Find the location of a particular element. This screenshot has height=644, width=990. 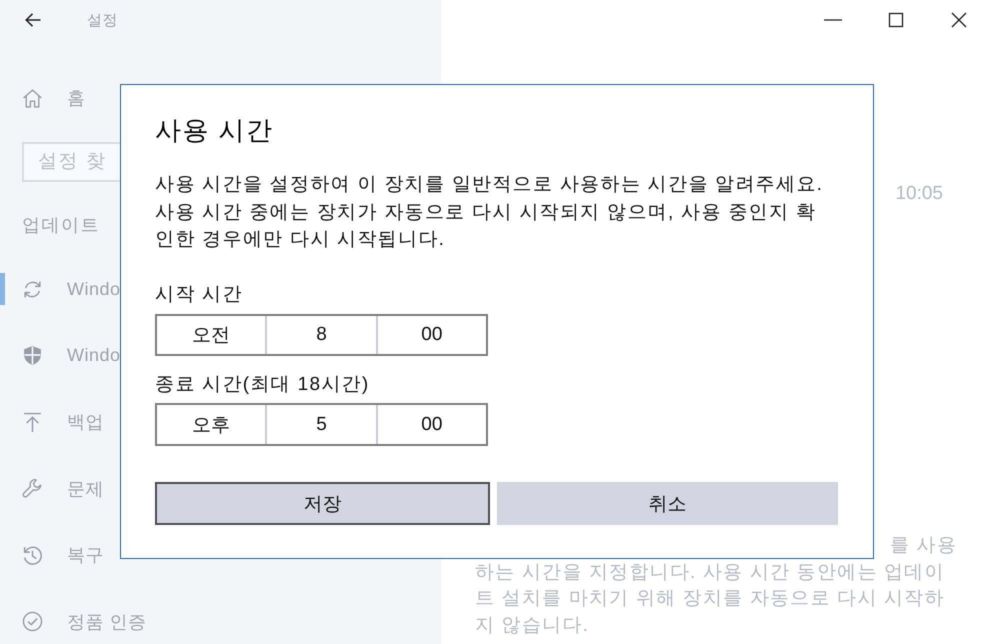

dialog-title: 사용 시간 is located at coordinates (214, 130).